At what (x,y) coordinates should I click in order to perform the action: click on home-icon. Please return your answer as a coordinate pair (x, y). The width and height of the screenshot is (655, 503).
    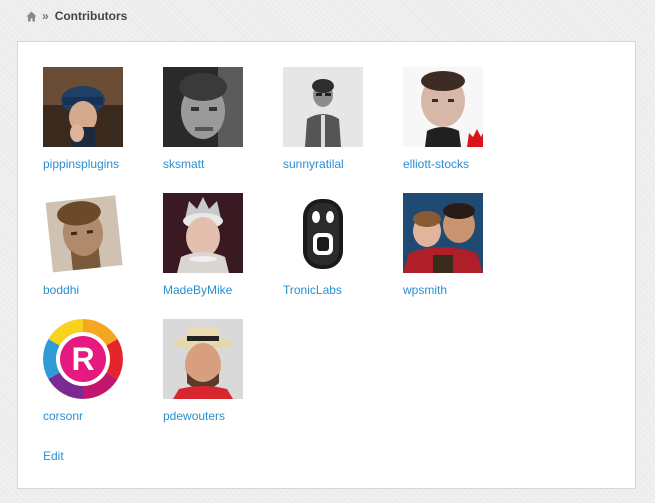
    Looking at the image, I should click on (31, 16).